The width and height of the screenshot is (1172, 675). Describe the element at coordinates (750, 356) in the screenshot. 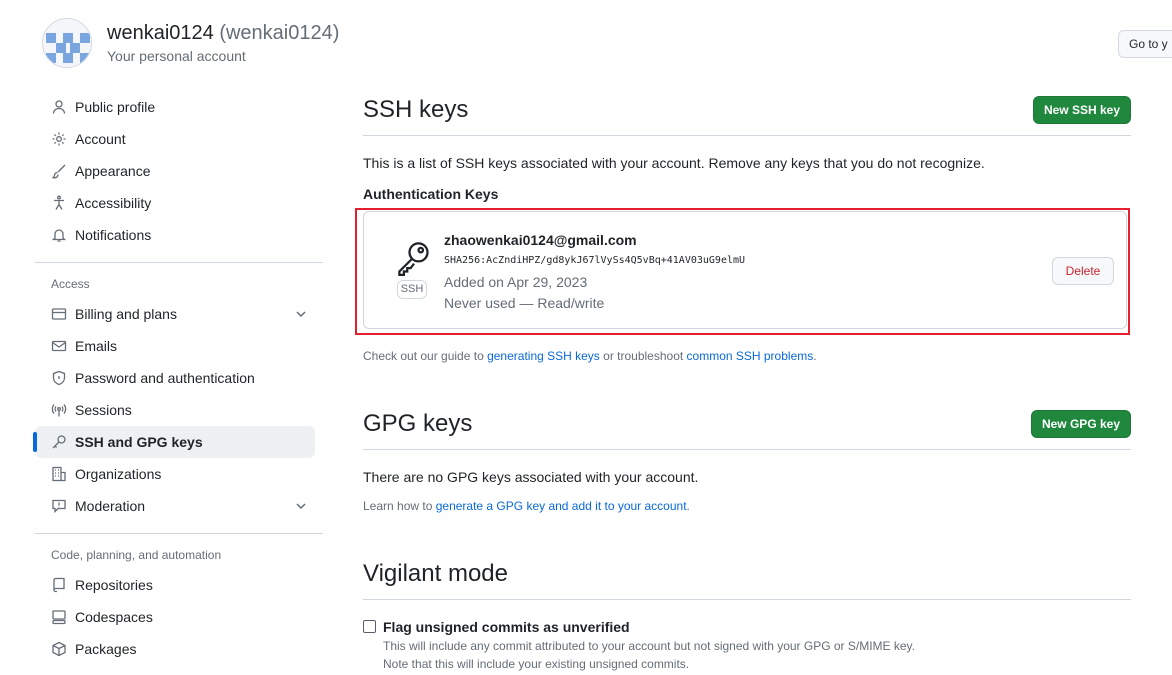

I see `common-ssh-problems-link: common SSH problems` at that location.